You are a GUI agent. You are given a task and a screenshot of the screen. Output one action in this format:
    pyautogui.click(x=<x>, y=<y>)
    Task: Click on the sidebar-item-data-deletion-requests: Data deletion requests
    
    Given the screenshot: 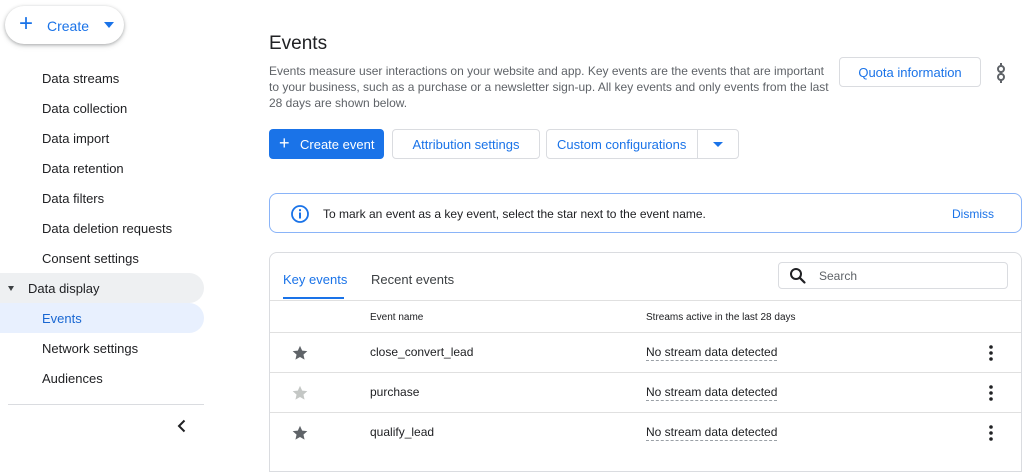 What is the action you would take?
    pyautogui.click(x=102, y=228)
    